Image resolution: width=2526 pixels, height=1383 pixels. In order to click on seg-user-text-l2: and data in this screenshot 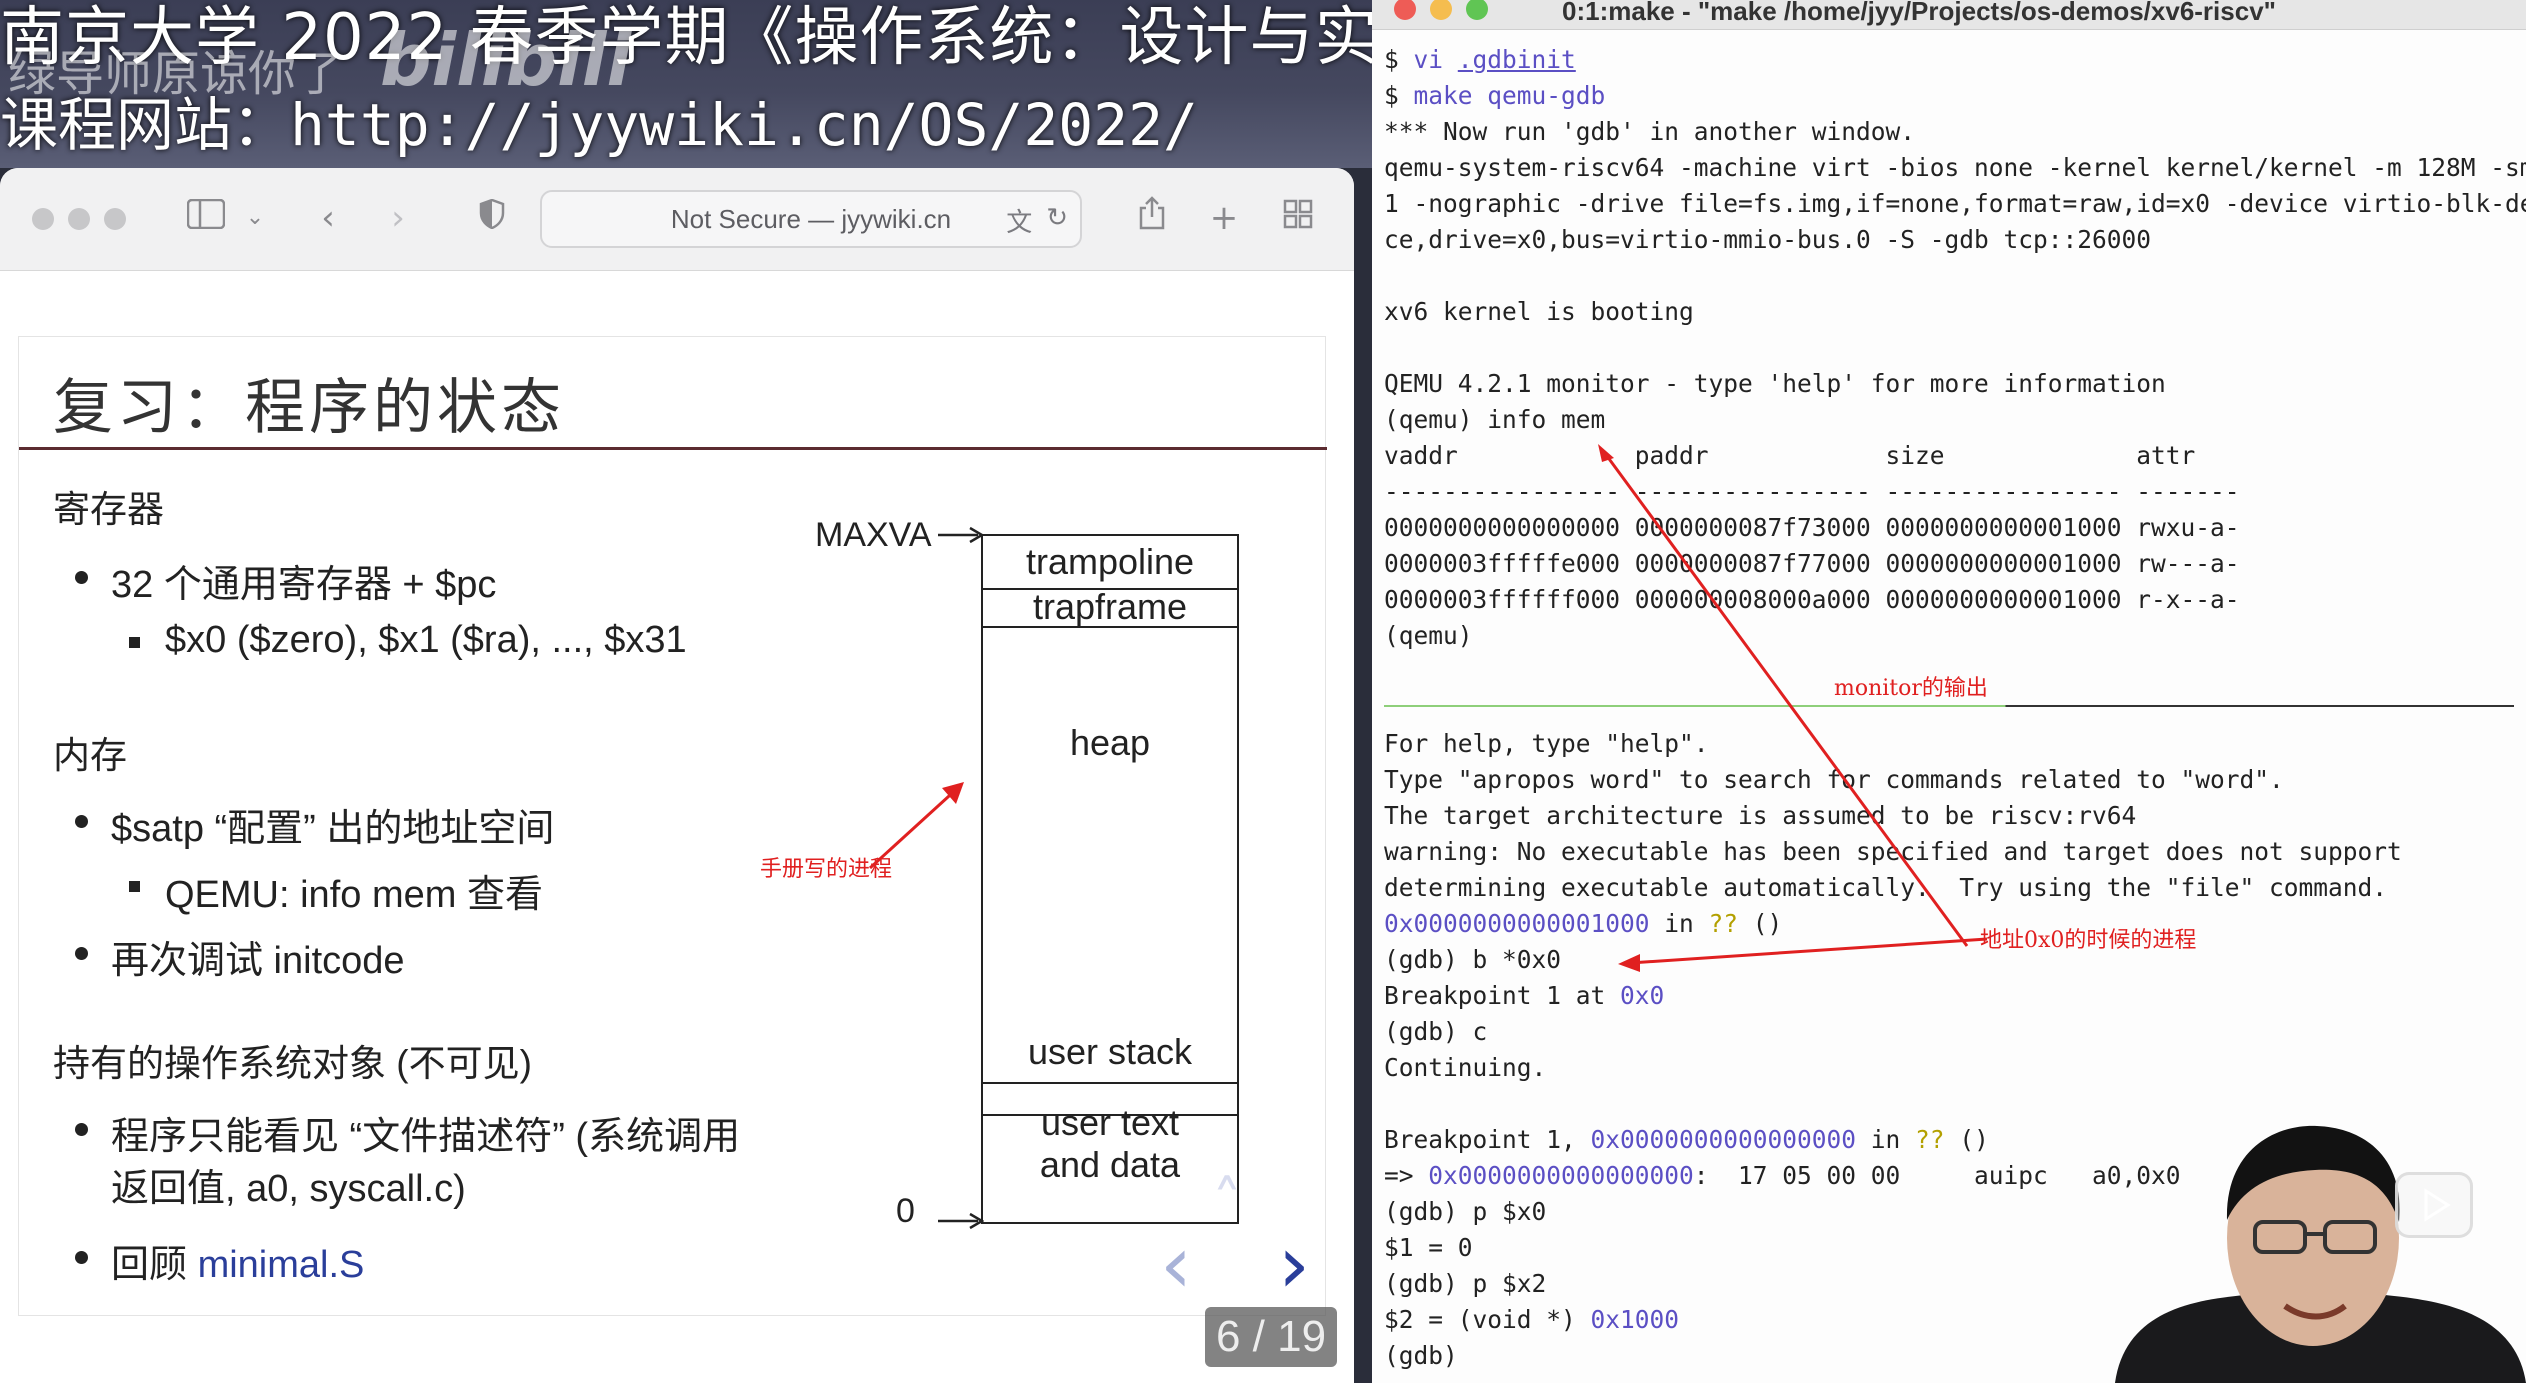, I will do `click(1110, 1164)`.